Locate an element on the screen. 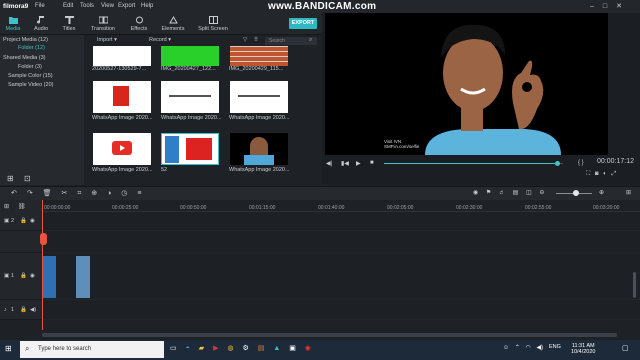 The height and width of the screenshot is (360, 640). video-app-icon: ▶ is located at coordinates (215, 348).